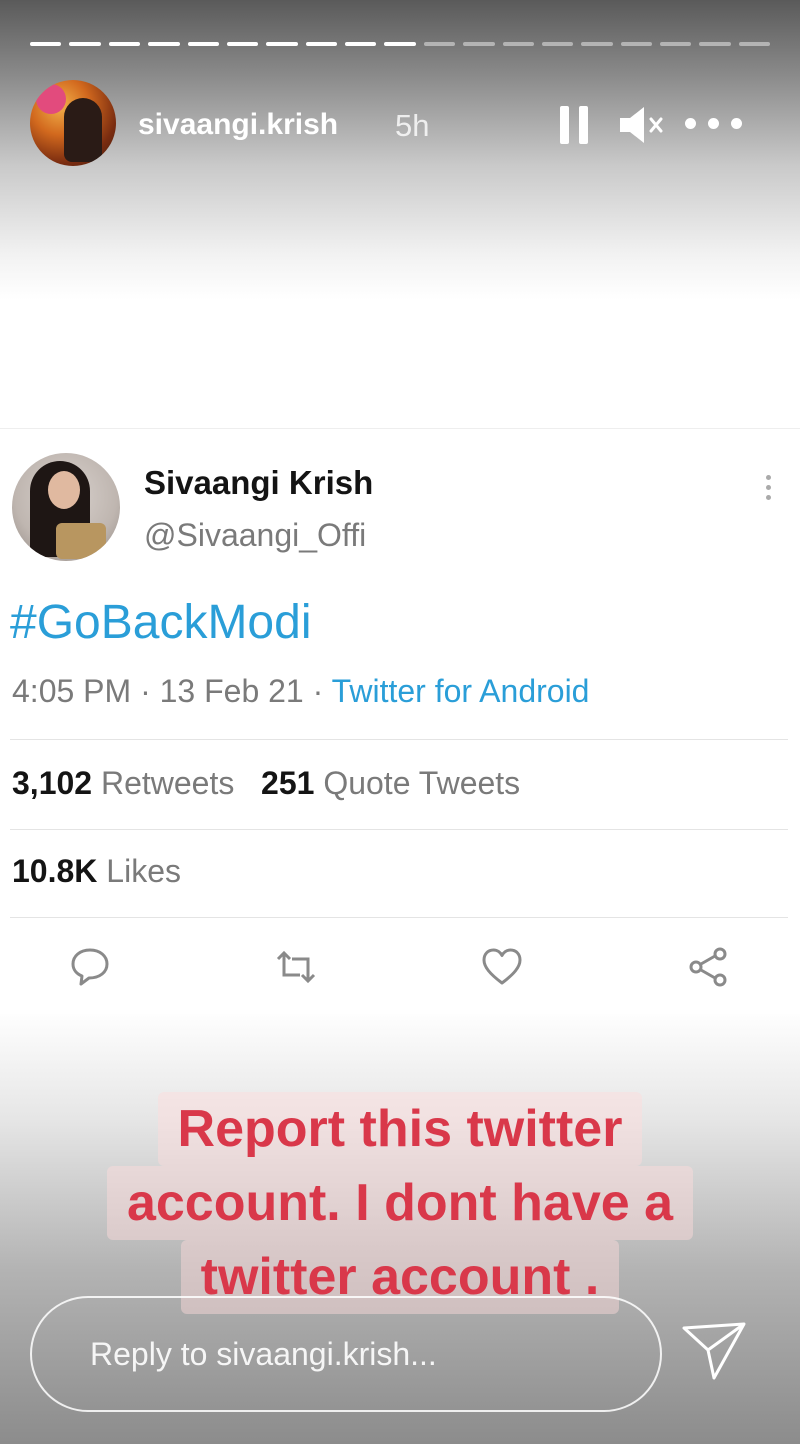 Image resolution: width=800 pixels, height=1444 pixels. What do you see at coordinates (52, 783) in the screenshot?
I see `retweets-count: 3,102` at bounding box center [52, 783].